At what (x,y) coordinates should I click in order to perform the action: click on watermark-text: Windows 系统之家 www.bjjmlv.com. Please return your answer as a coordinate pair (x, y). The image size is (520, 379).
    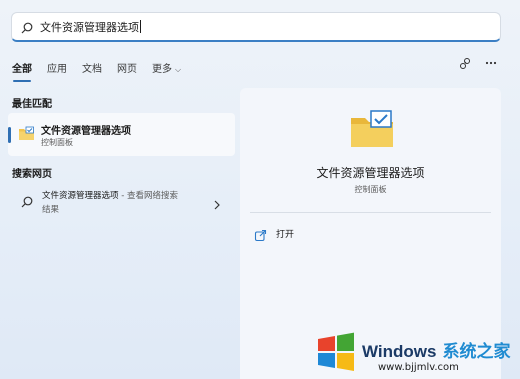
    Looking at the image, I should click on (436, 357).